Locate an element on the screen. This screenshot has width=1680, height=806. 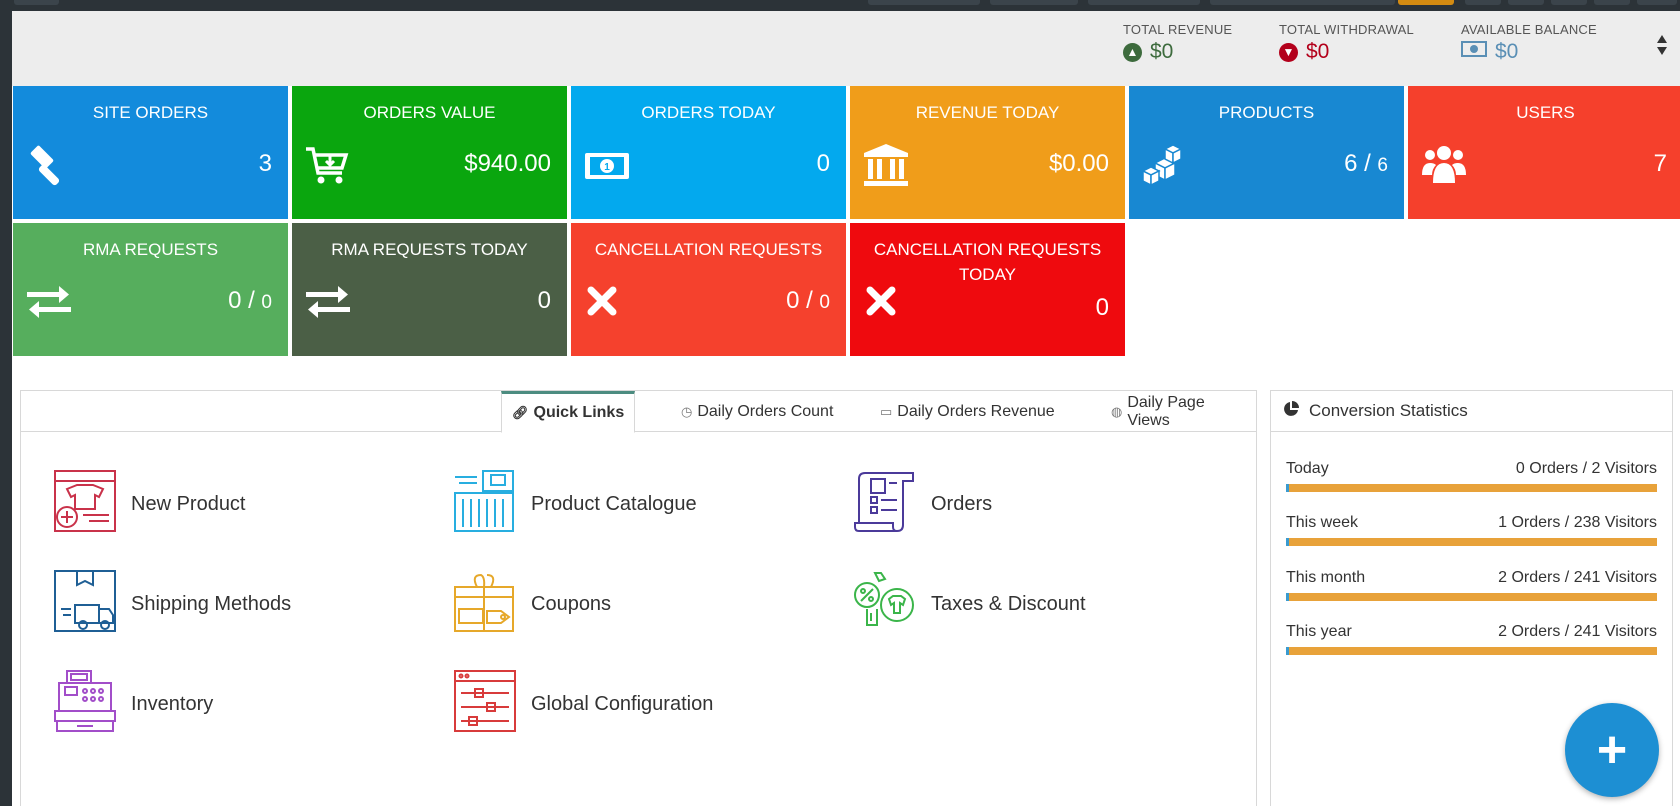
tile-cancellation-requests-today: CANCELLATION REQUESTS TODAY 0 is located at coordinates (987, 289).